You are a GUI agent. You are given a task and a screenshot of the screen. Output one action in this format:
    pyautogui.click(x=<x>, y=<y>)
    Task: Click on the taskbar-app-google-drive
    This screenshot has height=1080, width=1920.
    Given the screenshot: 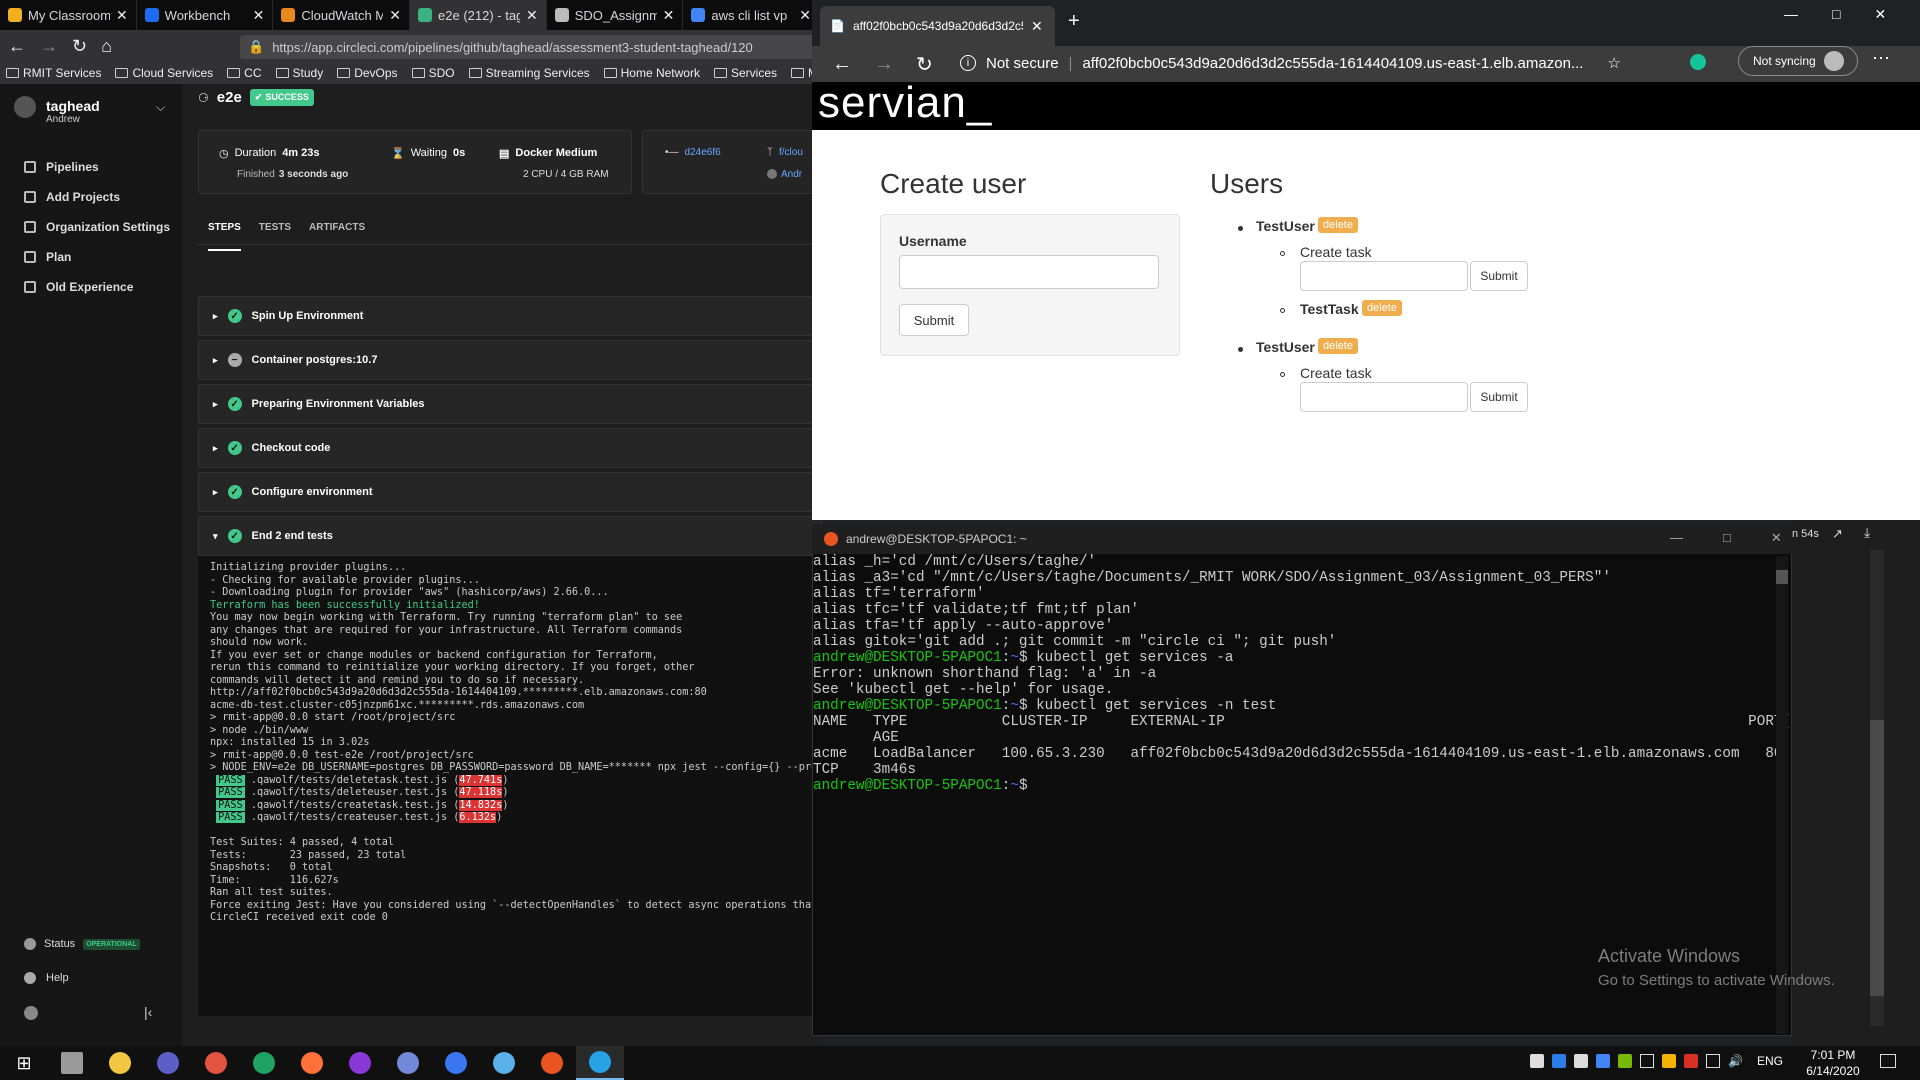 What is the action you would take?
    pyautogui.click(x=264, y=1063)
    